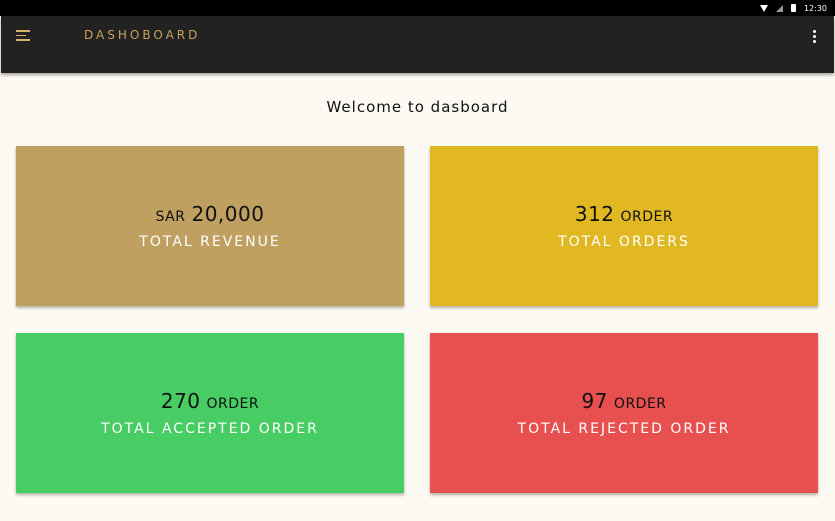 This screenshot has height=521, width=835. What do you see at coordinates (815, 8) in the screenshot?
I see `status-time: 12:30` at bounding box center [815, 8].